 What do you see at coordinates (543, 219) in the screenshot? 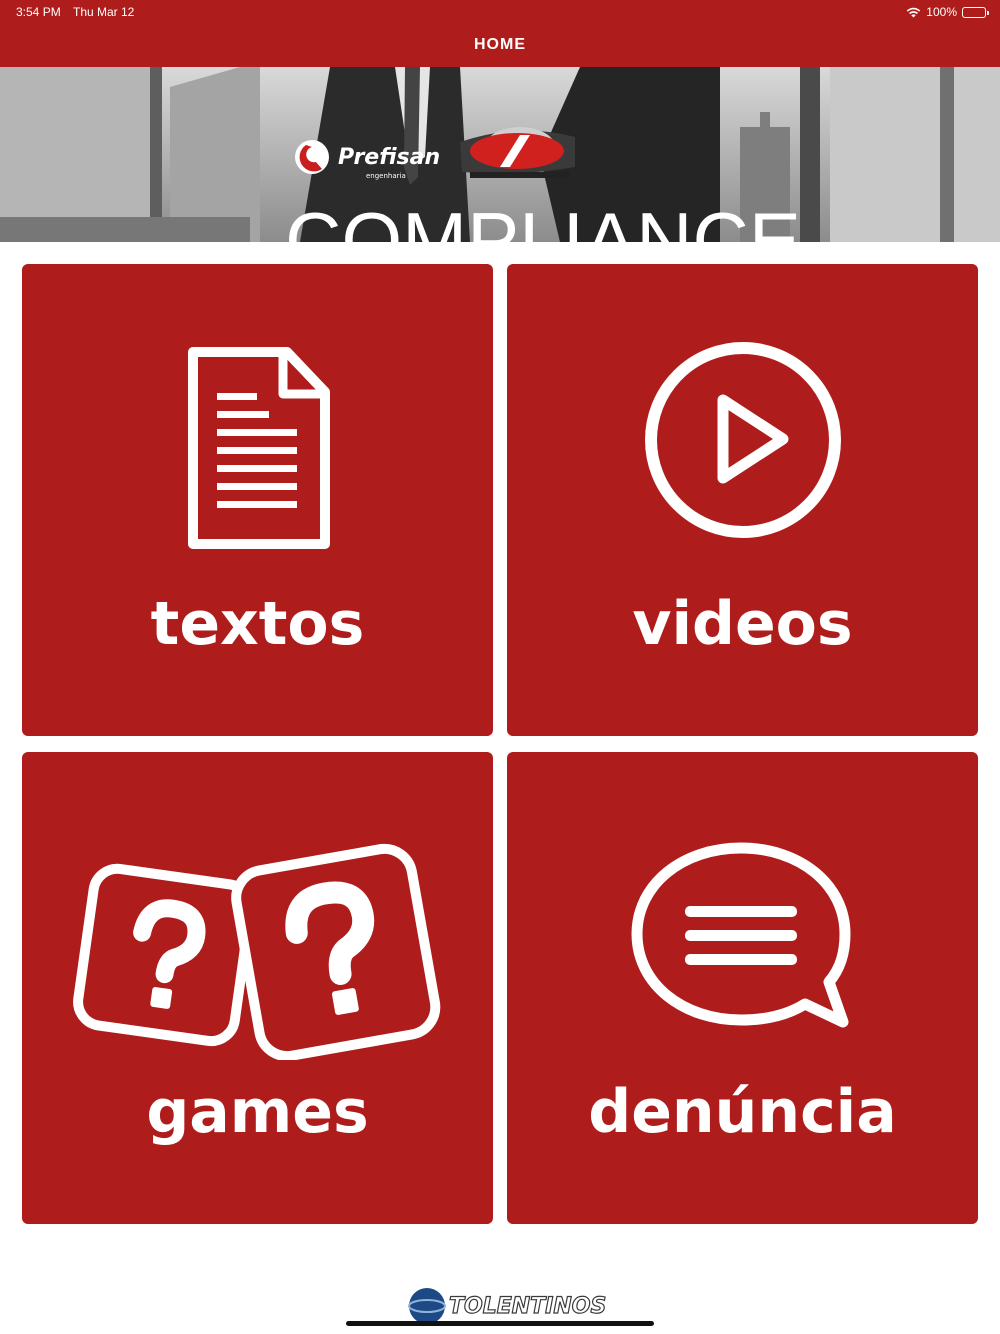
I see `banner-headline: COMPLIANCE` at bounding box center [543, 219].